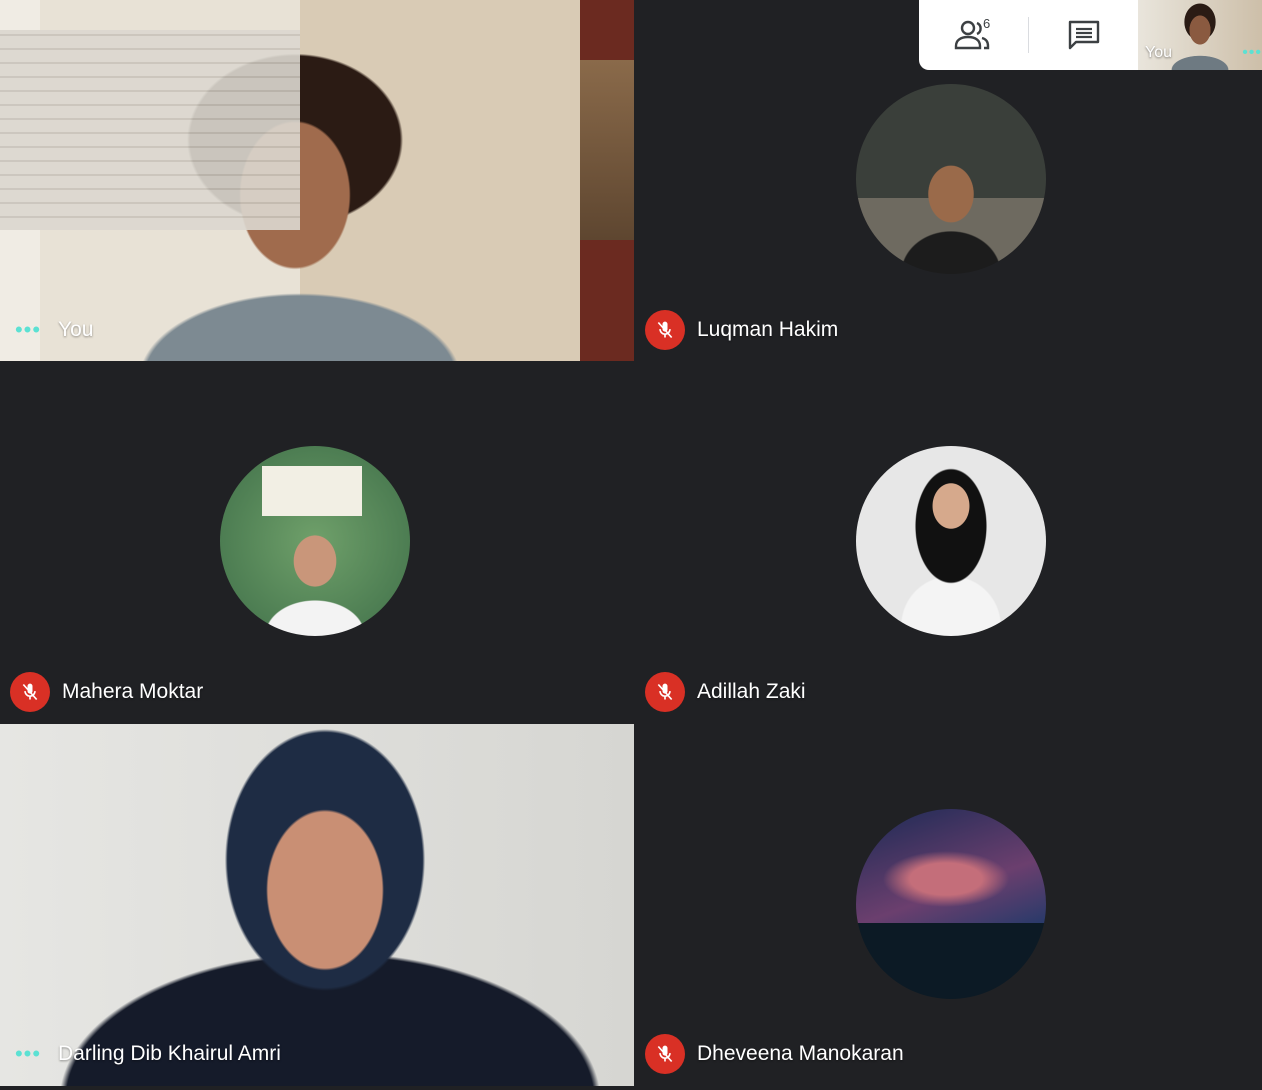 The height and width of the screenshot is (1090, 1262). I want to click on name-row-darling: ••• Darling Dib Khairul Amri, so click(140, 1054).